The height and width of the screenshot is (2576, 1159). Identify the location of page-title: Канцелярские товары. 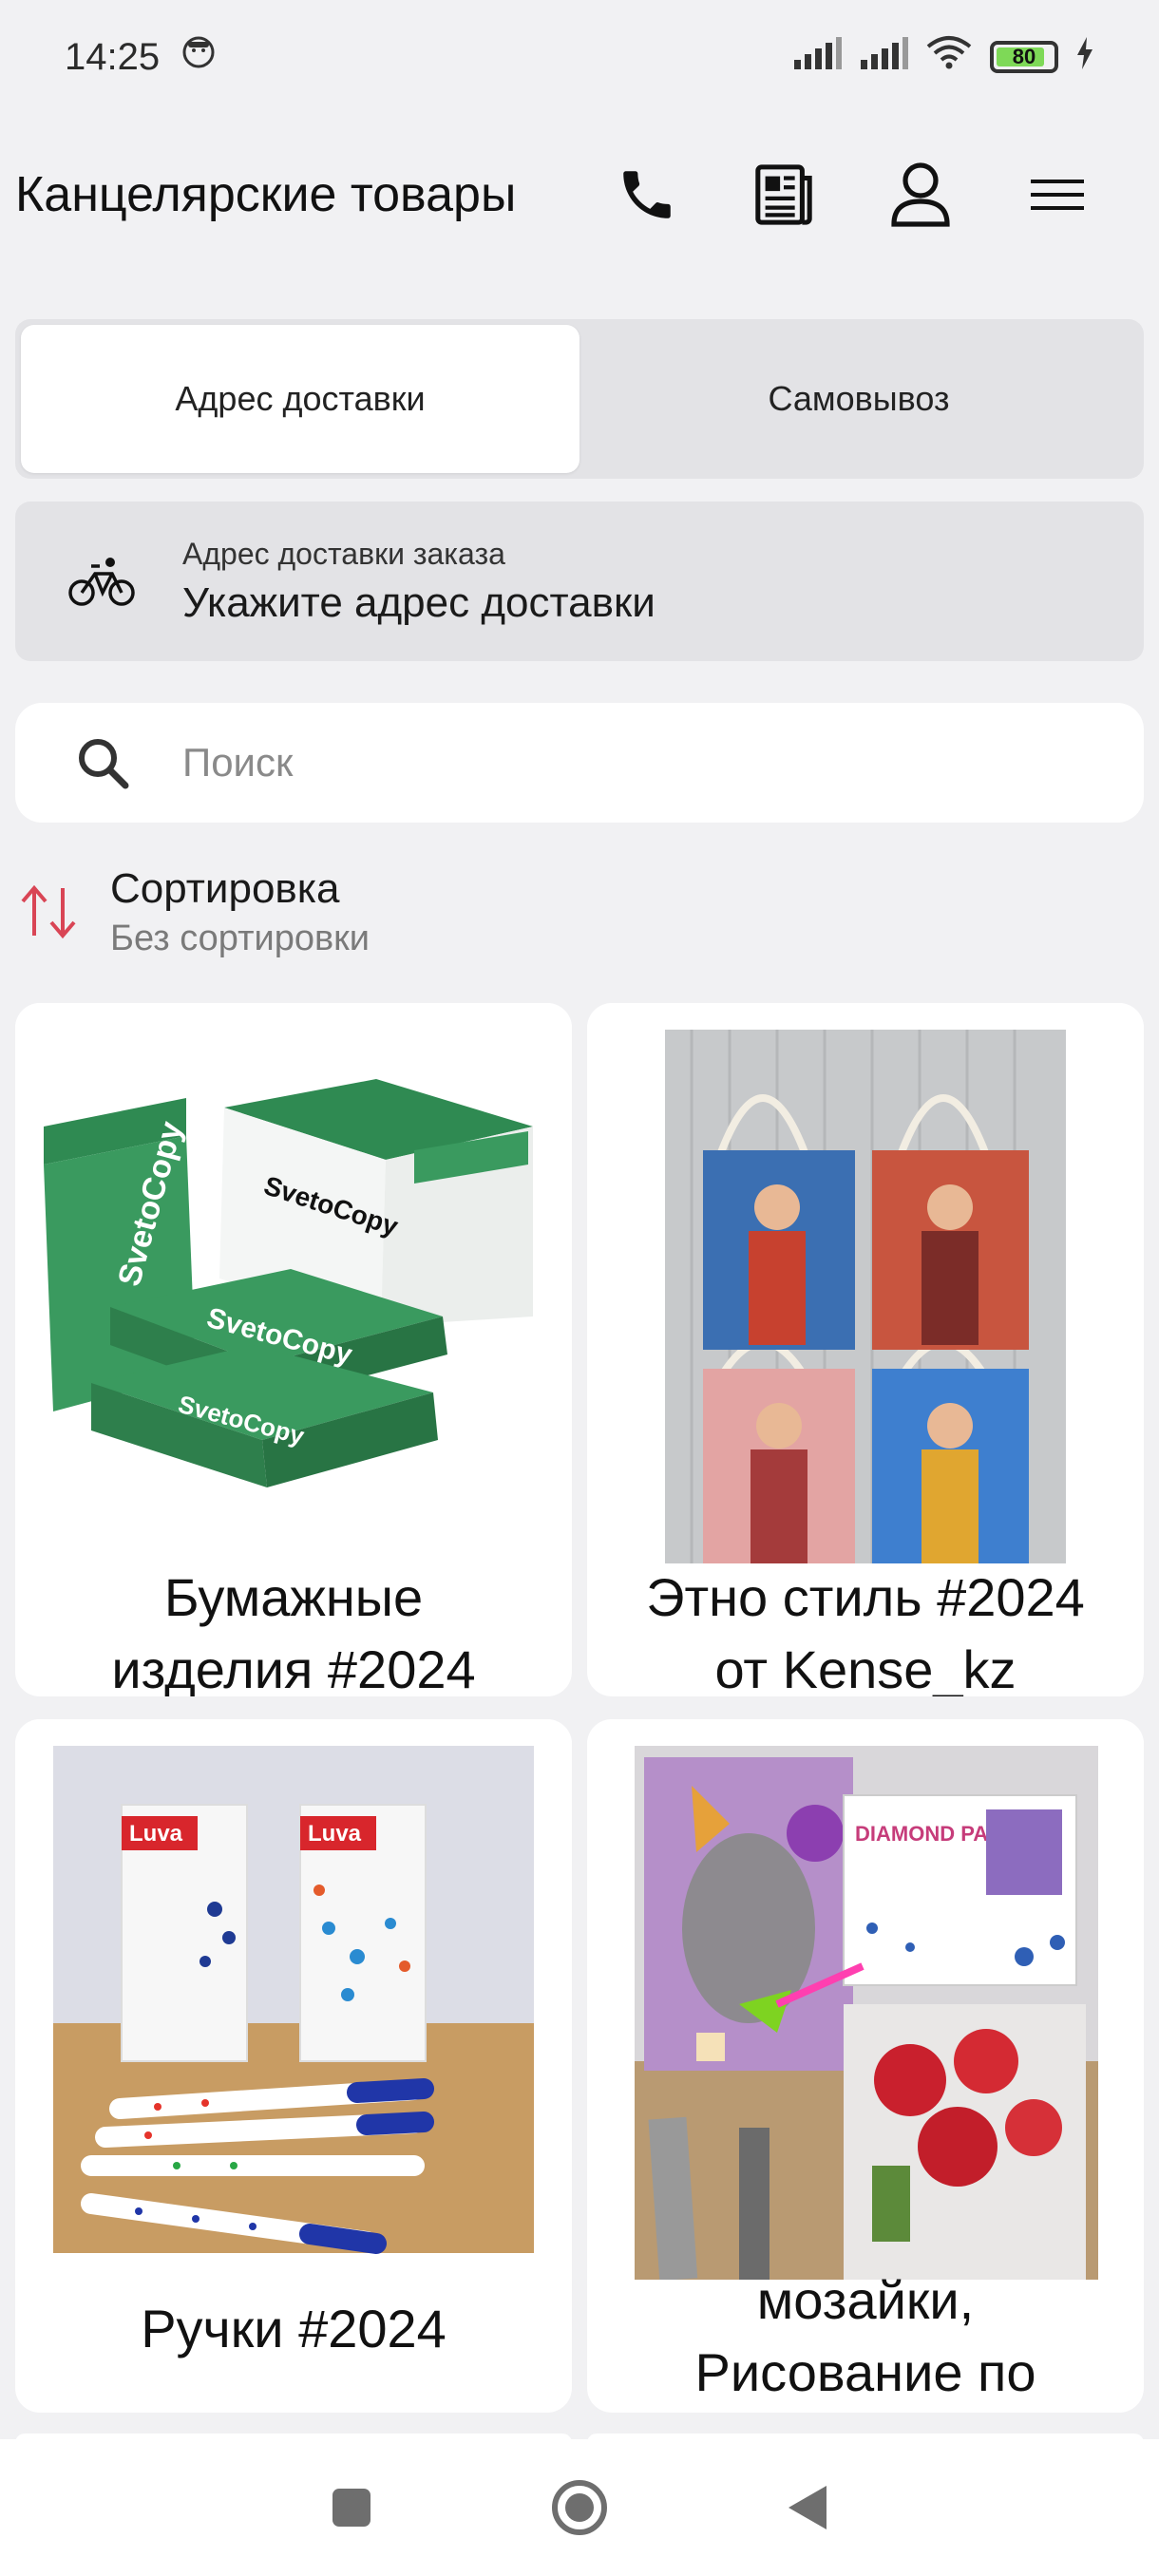
(266, 194).